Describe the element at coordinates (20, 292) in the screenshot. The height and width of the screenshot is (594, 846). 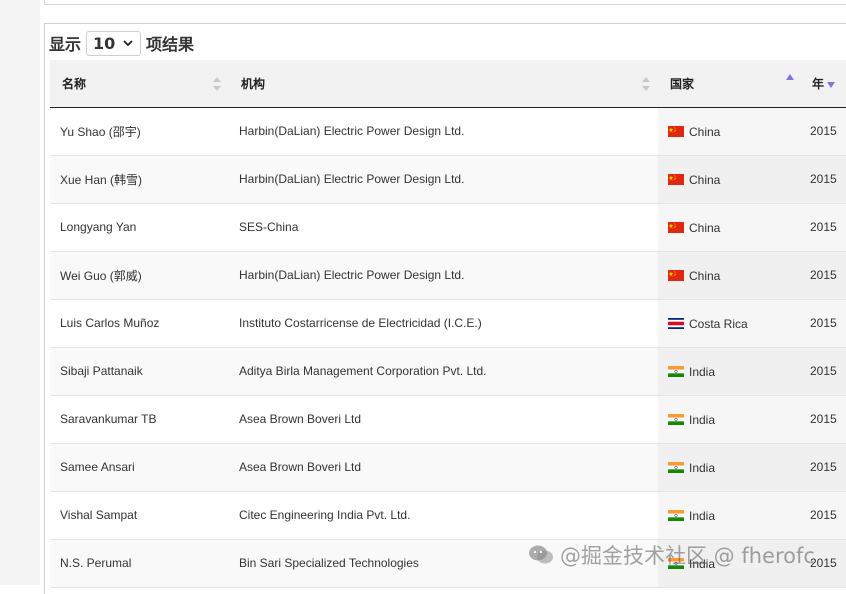
I see `left-gutter` at that location.